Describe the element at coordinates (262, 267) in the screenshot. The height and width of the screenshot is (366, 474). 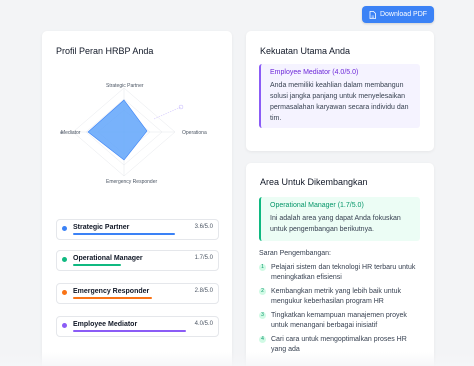
I see `suggestion-number: 1` at that location.